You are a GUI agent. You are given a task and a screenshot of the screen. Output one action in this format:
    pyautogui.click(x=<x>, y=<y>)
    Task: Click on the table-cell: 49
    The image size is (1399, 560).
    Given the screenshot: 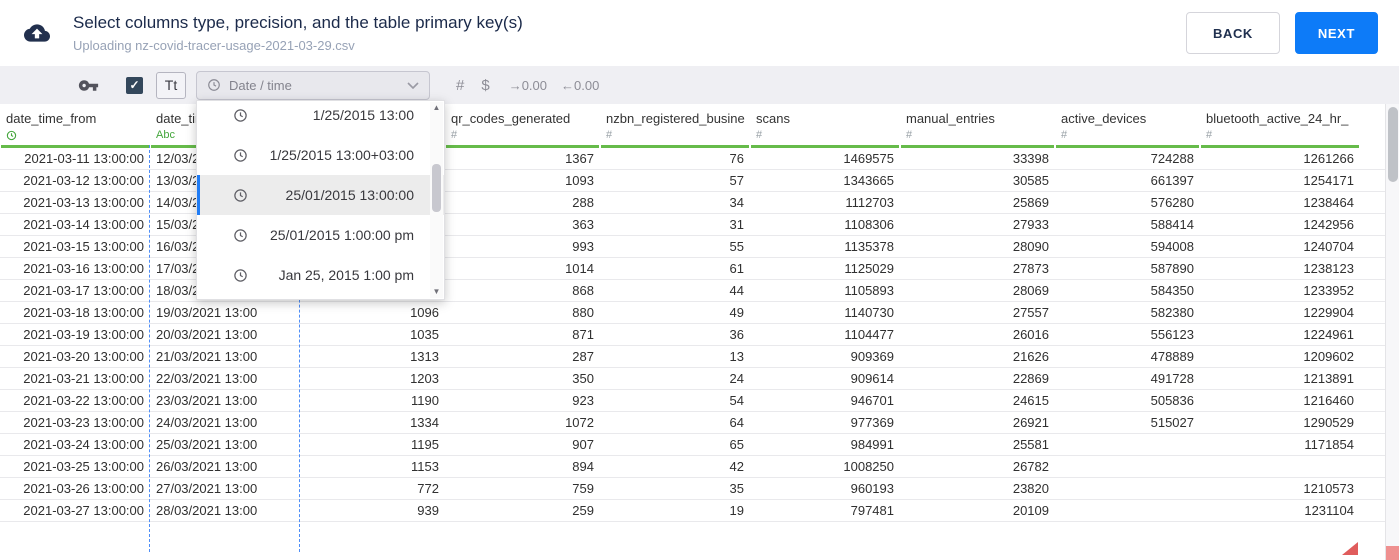 What is the action you would take?
    pyautogui.click(x=736, y=312)
    